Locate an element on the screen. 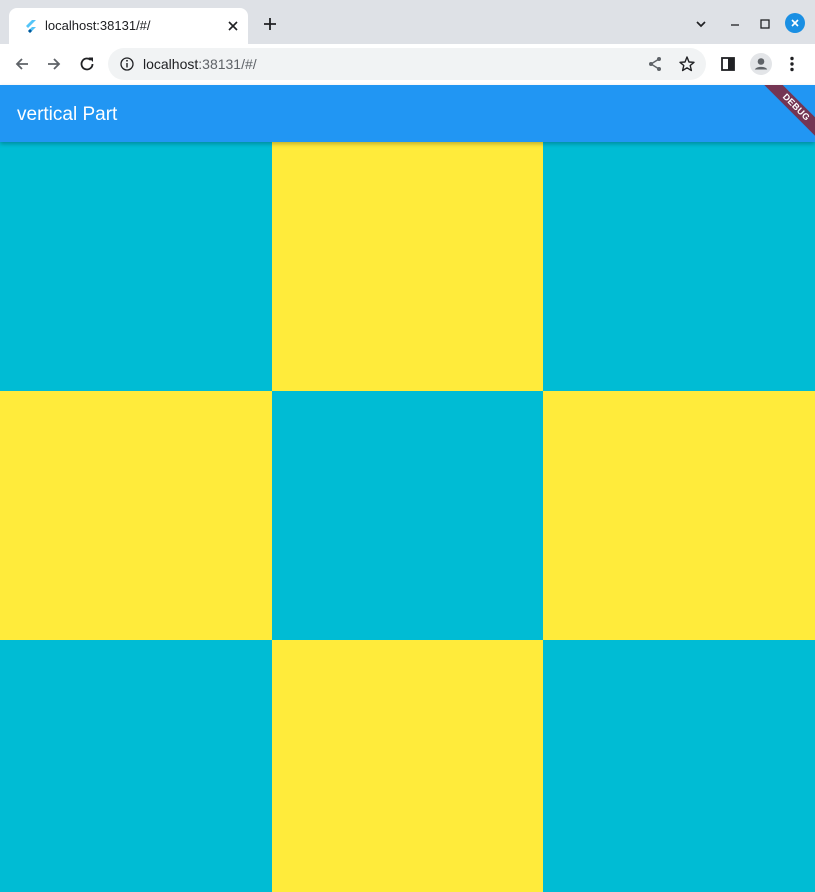  menu-dots-icon is located at coordinates (792, 64).